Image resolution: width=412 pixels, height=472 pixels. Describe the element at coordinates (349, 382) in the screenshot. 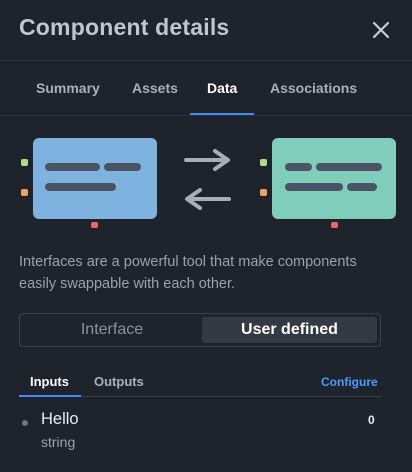

I see `configure-link: Configure` at that location.